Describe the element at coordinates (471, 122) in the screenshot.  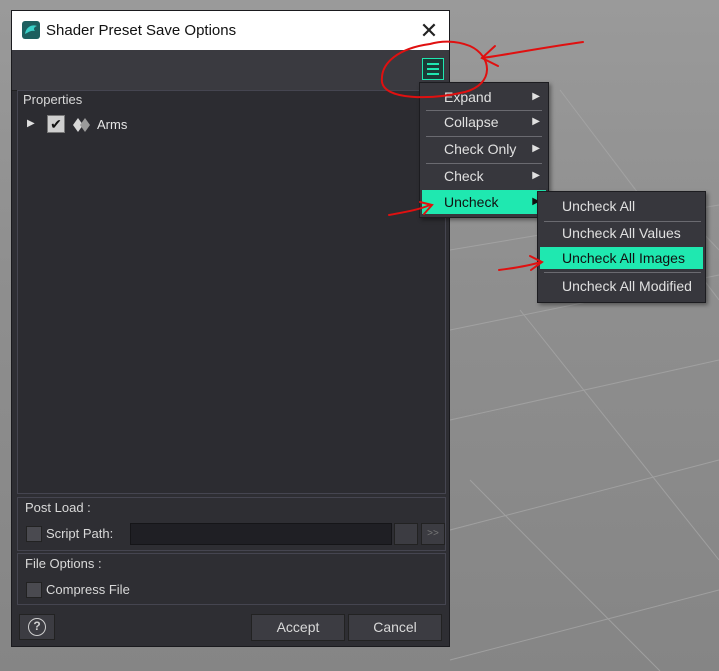
I see `menu-item-label: Collapse` at that location.